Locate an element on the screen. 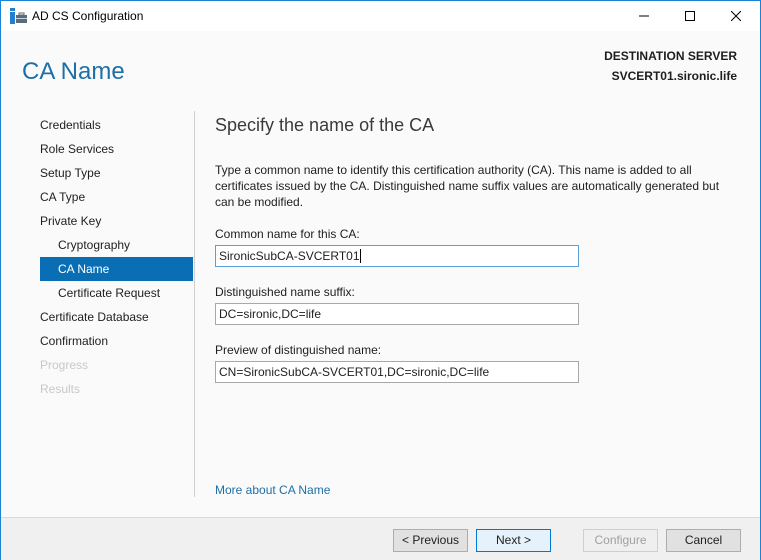 The height and width of the screenshot is (560, 761). nav-item-setup-type: Setup Type is located at coordinates (116, 173).